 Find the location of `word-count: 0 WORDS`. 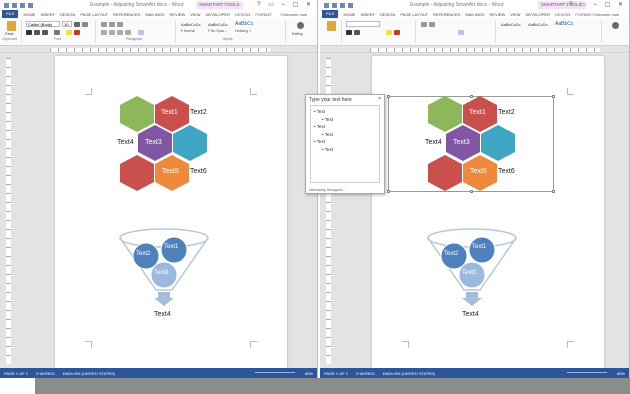

word-count: 0 WORDS is located at coordinates (365, 373).